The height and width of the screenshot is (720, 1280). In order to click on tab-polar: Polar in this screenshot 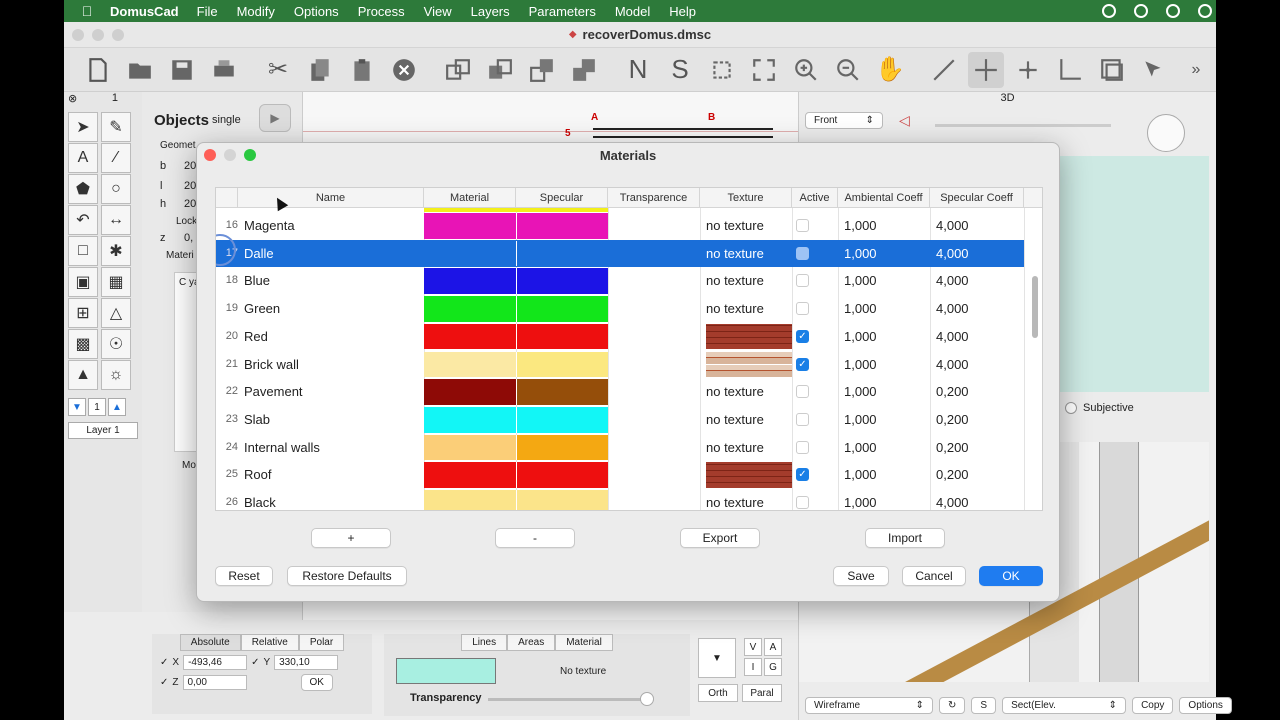, I will do `click(321, 642)`.